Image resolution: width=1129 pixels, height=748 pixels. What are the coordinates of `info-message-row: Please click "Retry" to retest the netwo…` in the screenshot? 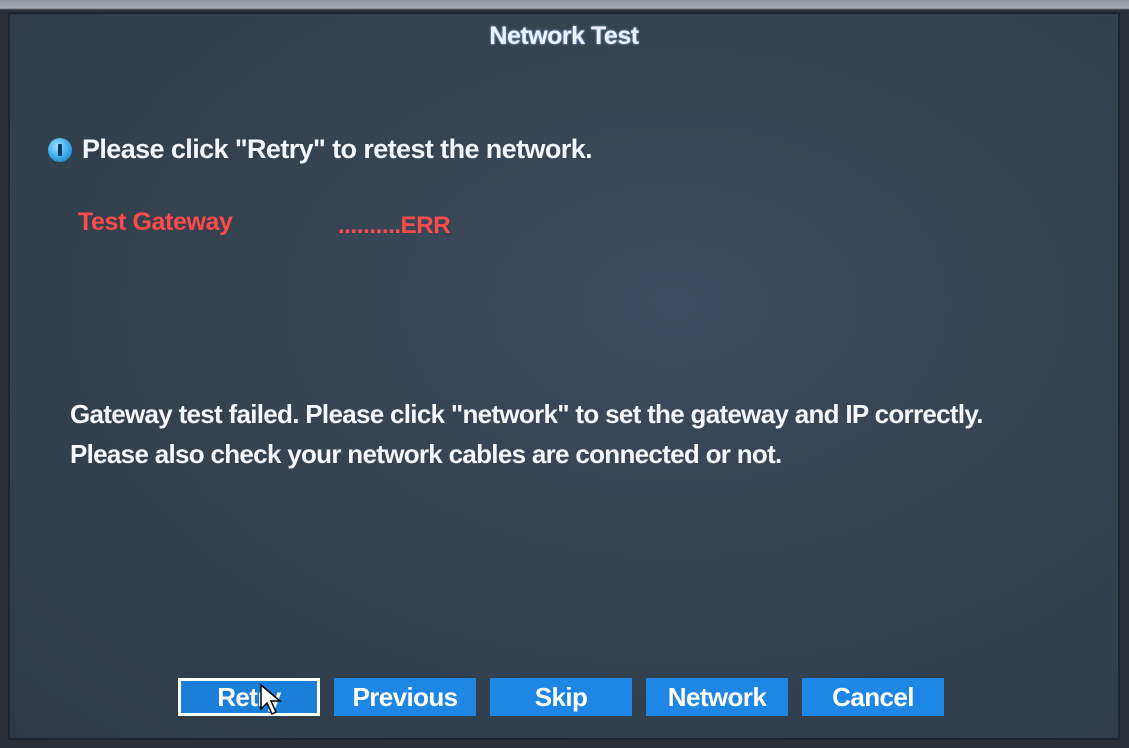 It's located at (320, 149).